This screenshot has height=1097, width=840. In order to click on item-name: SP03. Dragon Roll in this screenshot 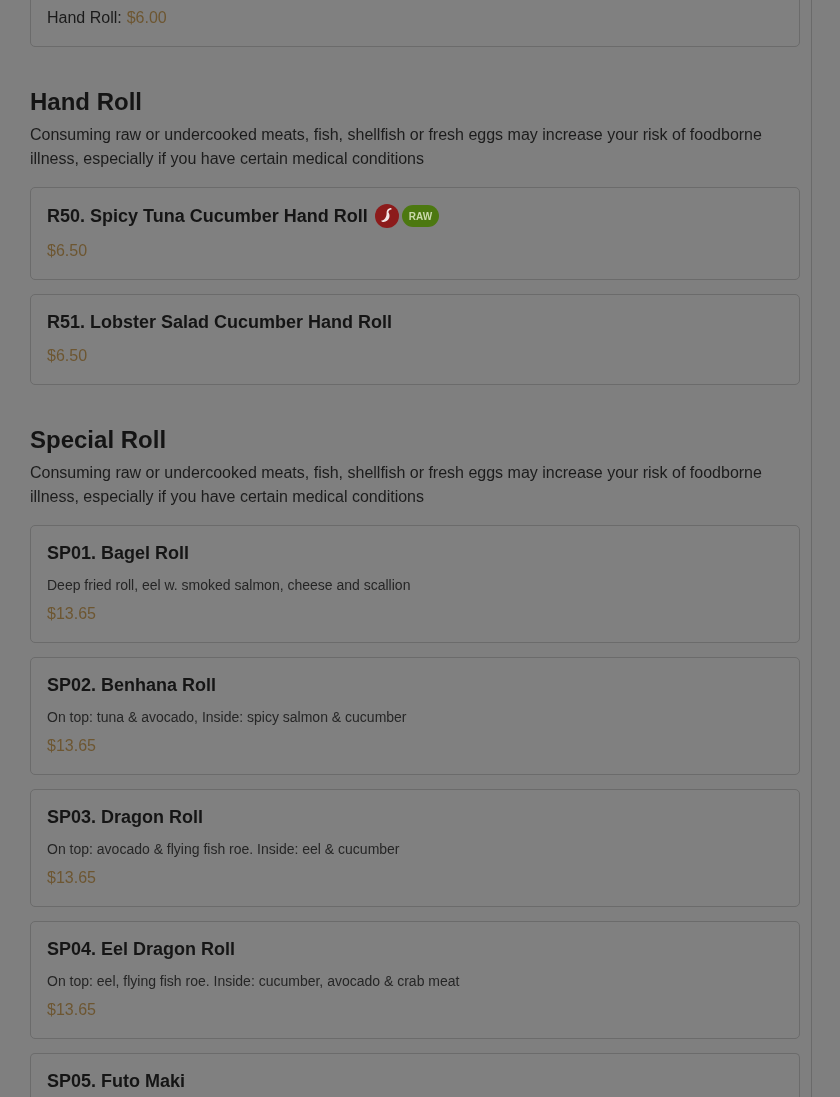, I will do `click(125, 817)`.